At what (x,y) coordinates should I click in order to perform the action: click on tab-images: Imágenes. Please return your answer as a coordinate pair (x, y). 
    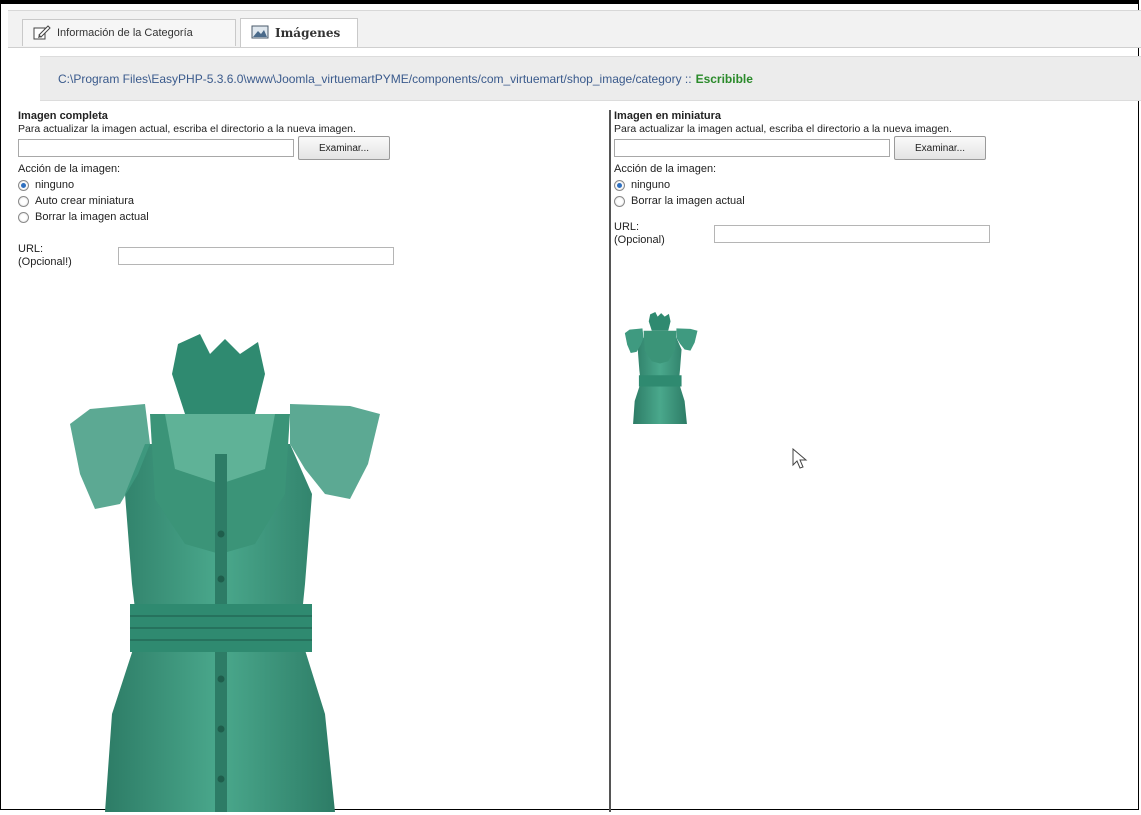
    Looking at the image, I should click on (299, 32).